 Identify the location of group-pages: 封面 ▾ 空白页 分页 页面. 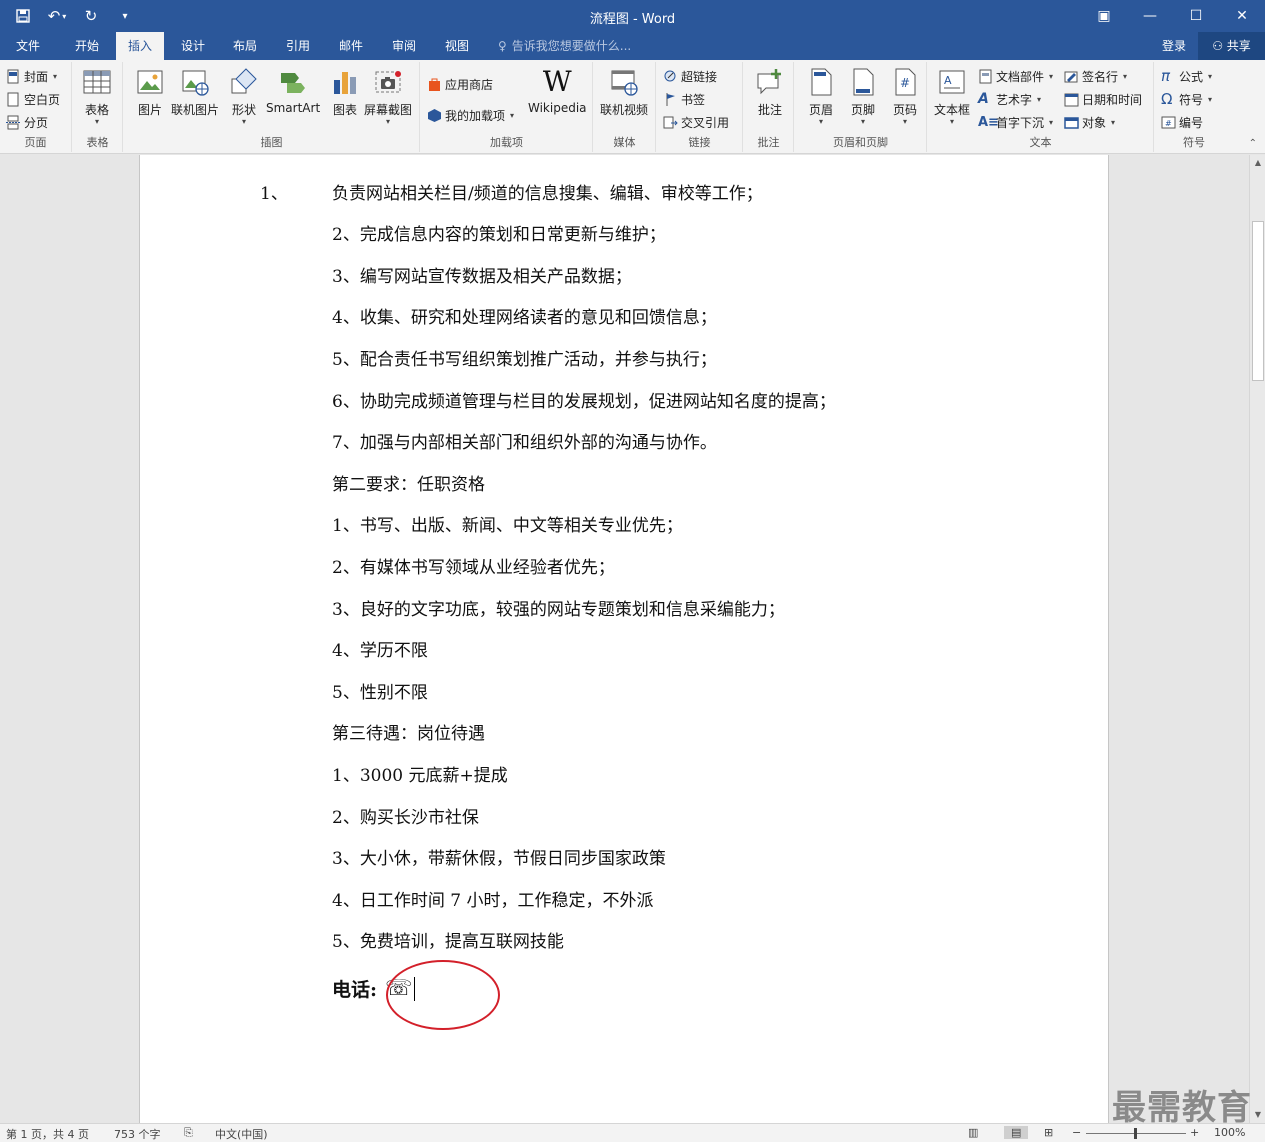
(36, 107).